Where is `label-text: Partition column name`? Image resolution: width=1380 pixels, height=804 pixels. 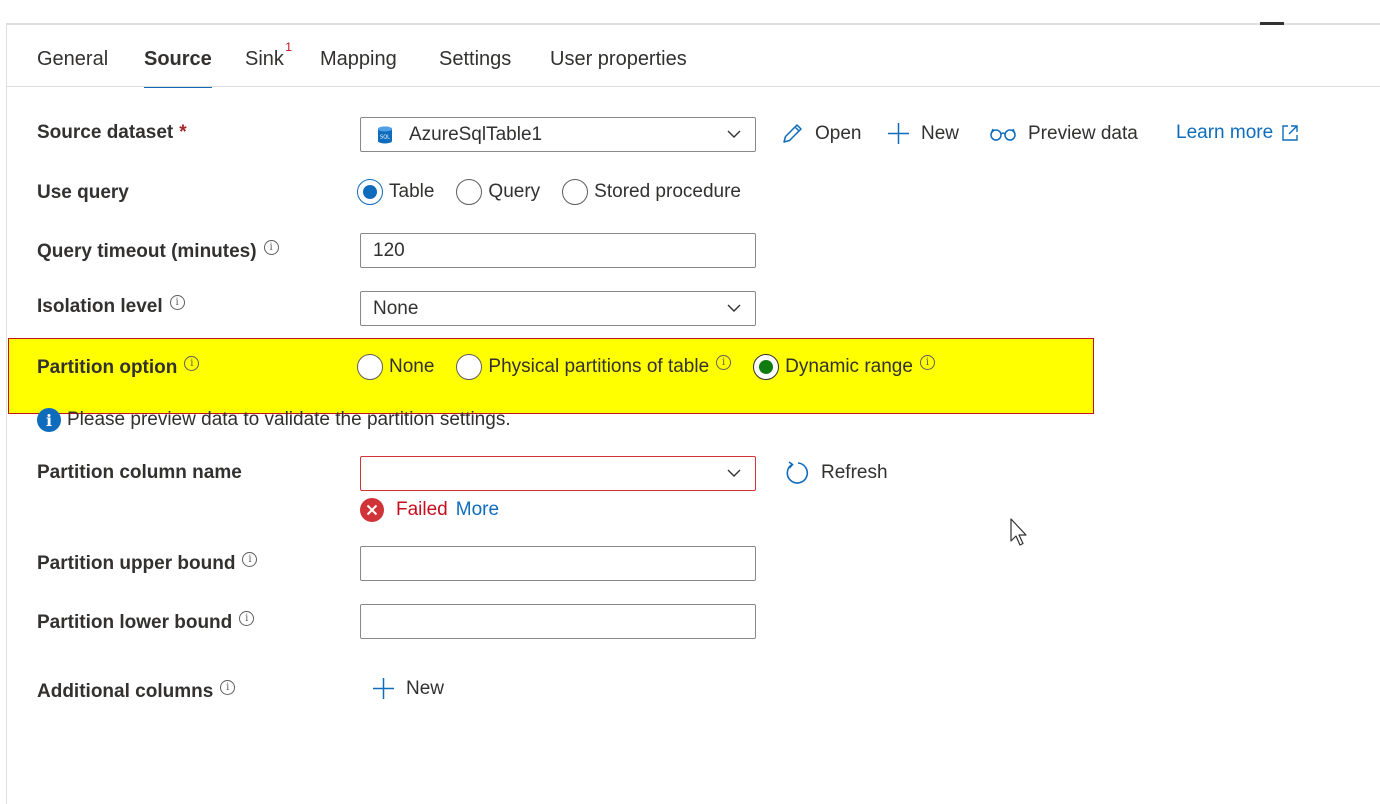 label-text: Partition column name is located at coordinates (139, 472).